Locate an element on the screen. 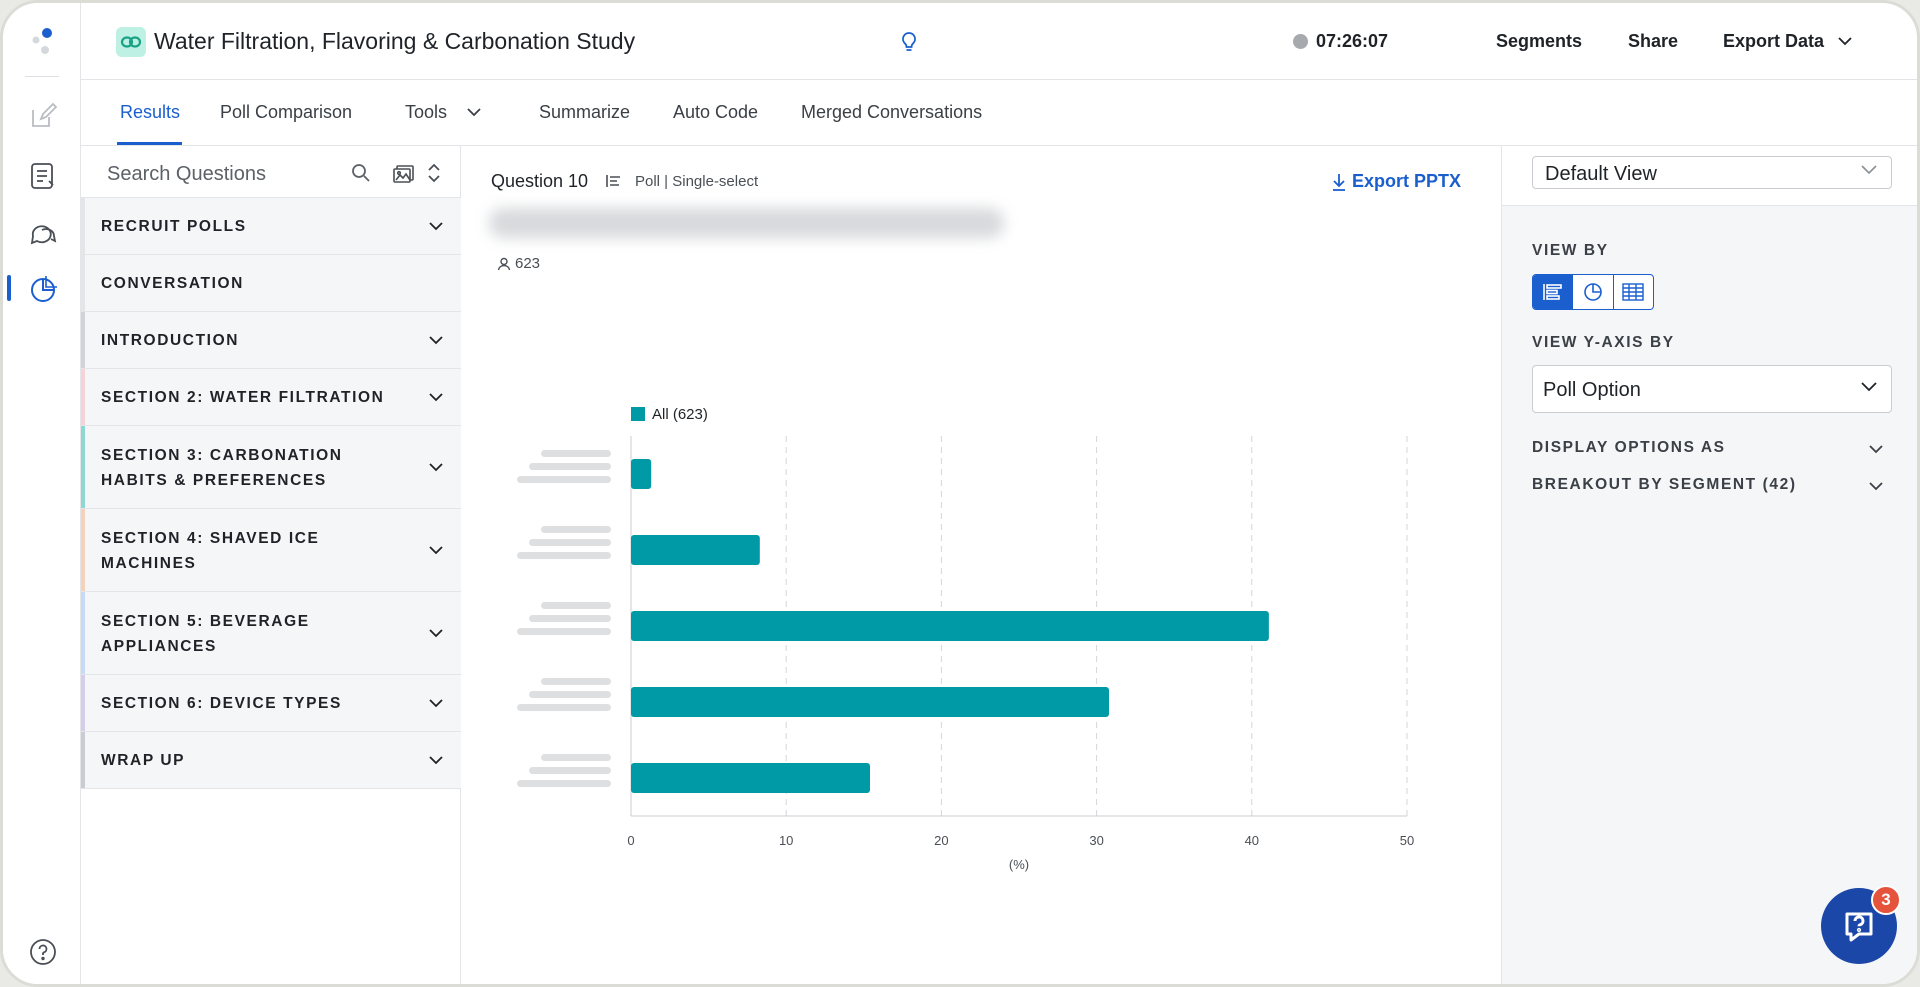 This screenshot has width=1920, height=987. search-icon is located at coordinates (361, 173).